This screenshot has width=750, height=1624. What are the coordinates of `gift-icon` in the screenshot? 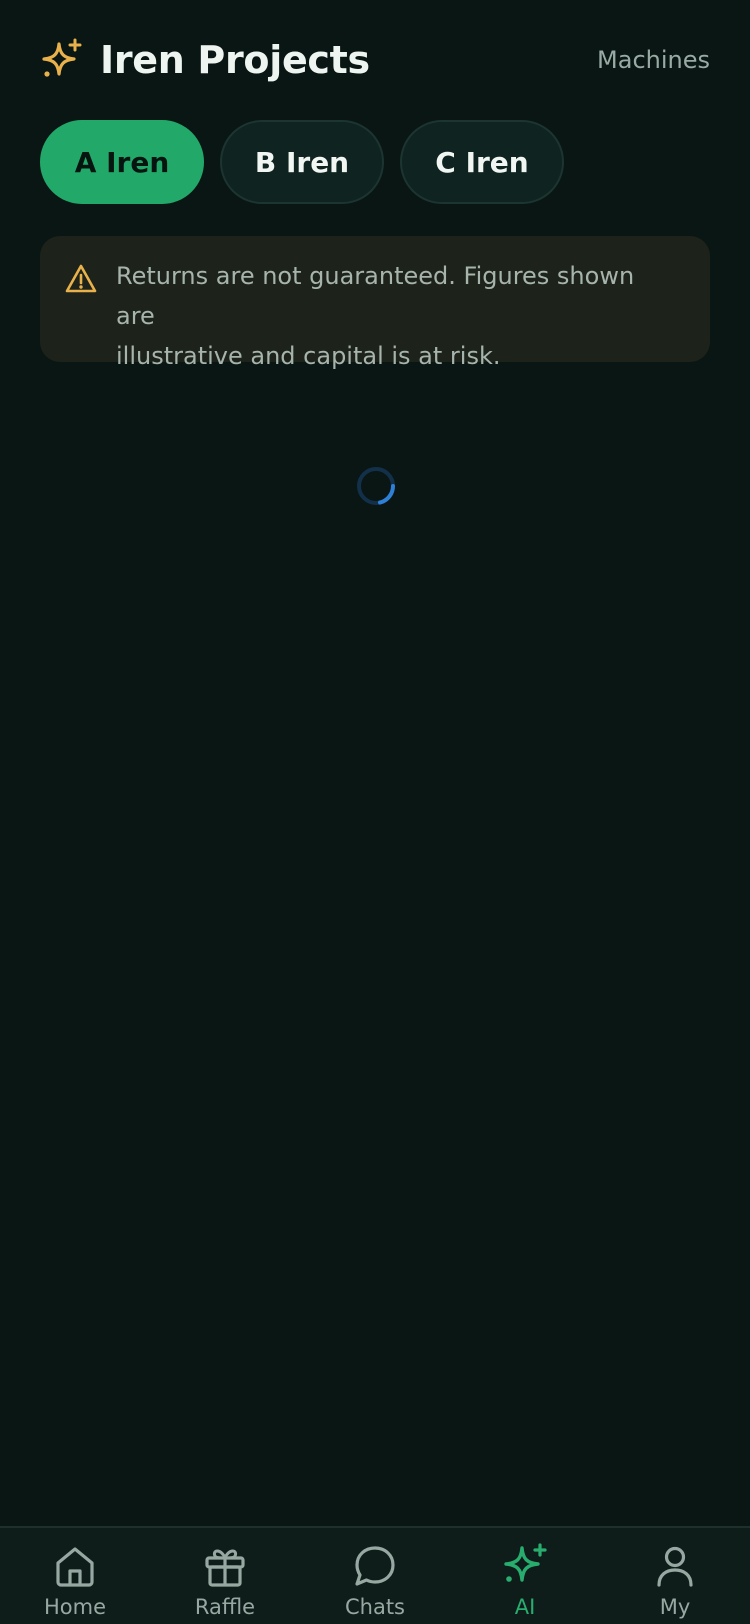 It's located at (225, 1568).